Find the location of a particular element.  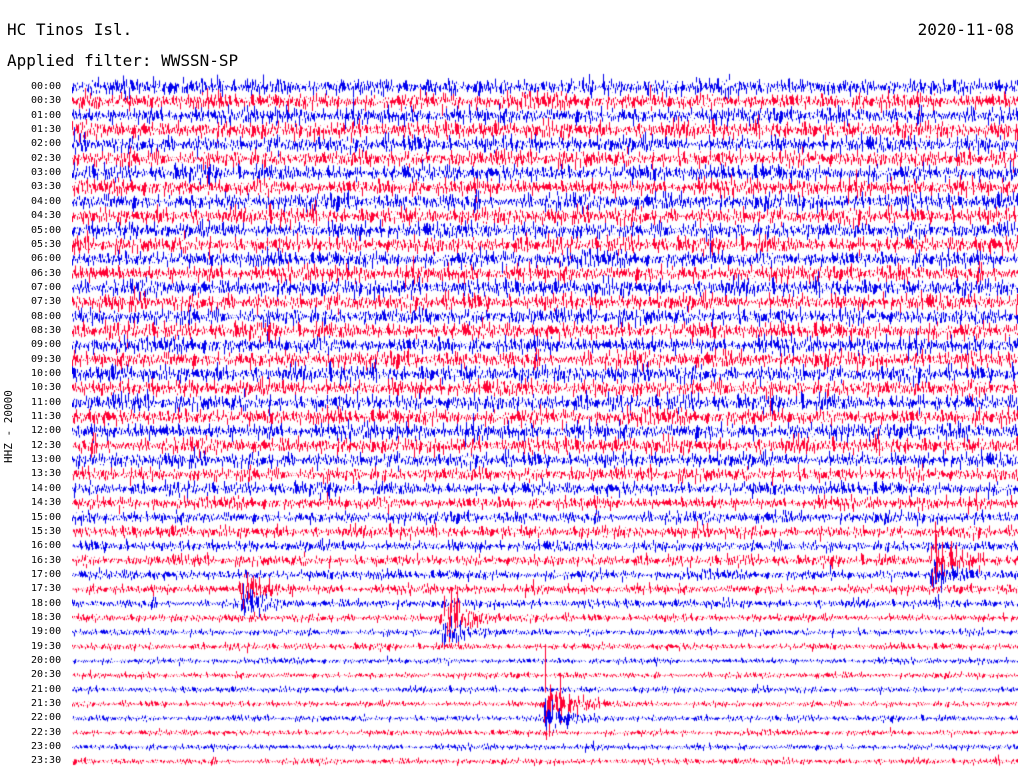

time-tick-label: 17:30 is located at coordinates (46, 589).